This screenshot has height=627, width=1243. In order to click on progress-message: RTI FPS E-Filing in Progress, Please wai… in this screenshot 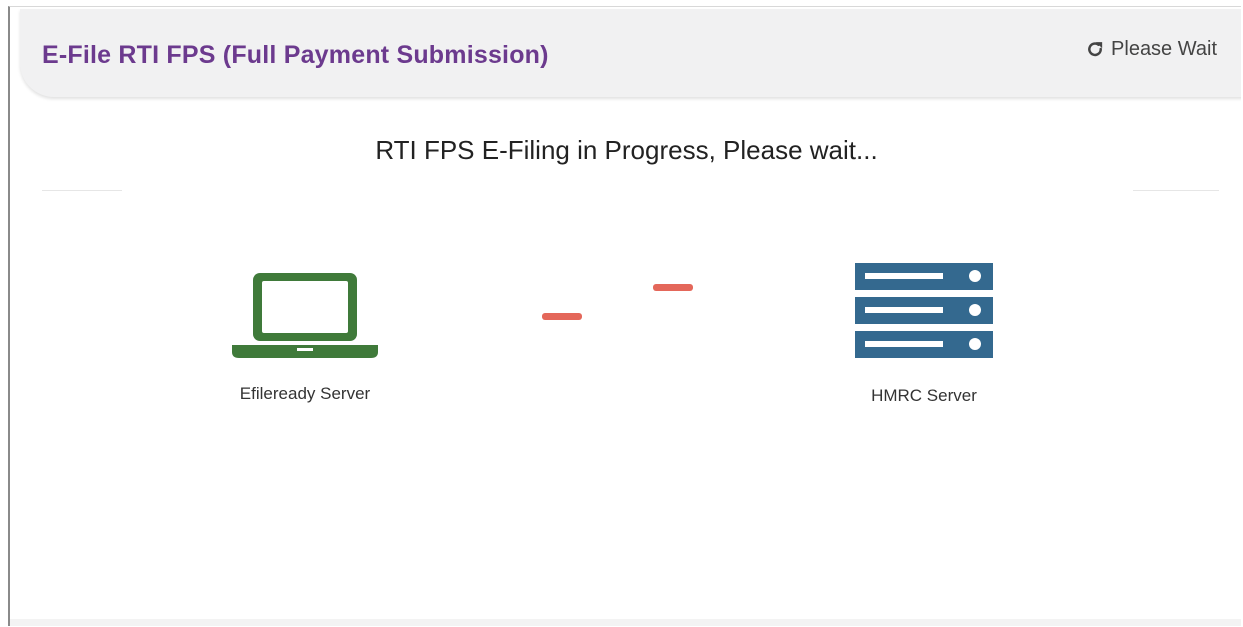, I will do `click(626, 150)`.